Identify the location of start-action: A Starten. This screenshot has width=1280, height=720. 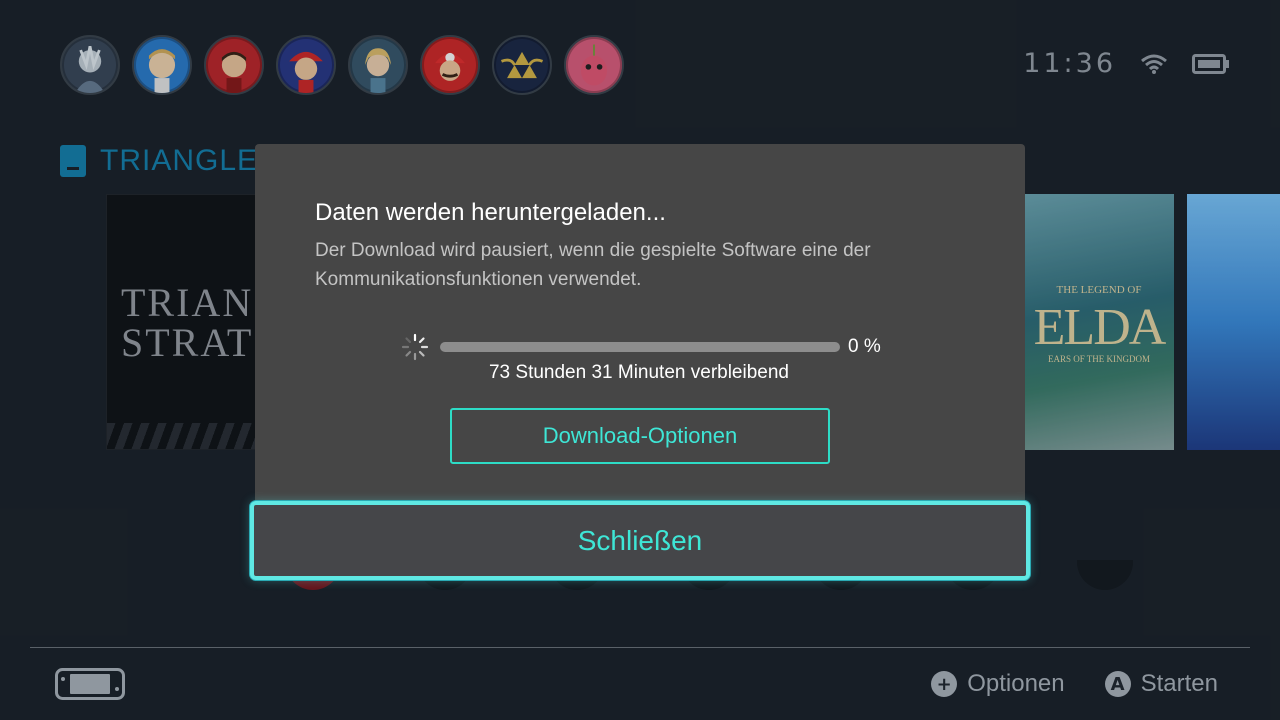
(1161, 684).